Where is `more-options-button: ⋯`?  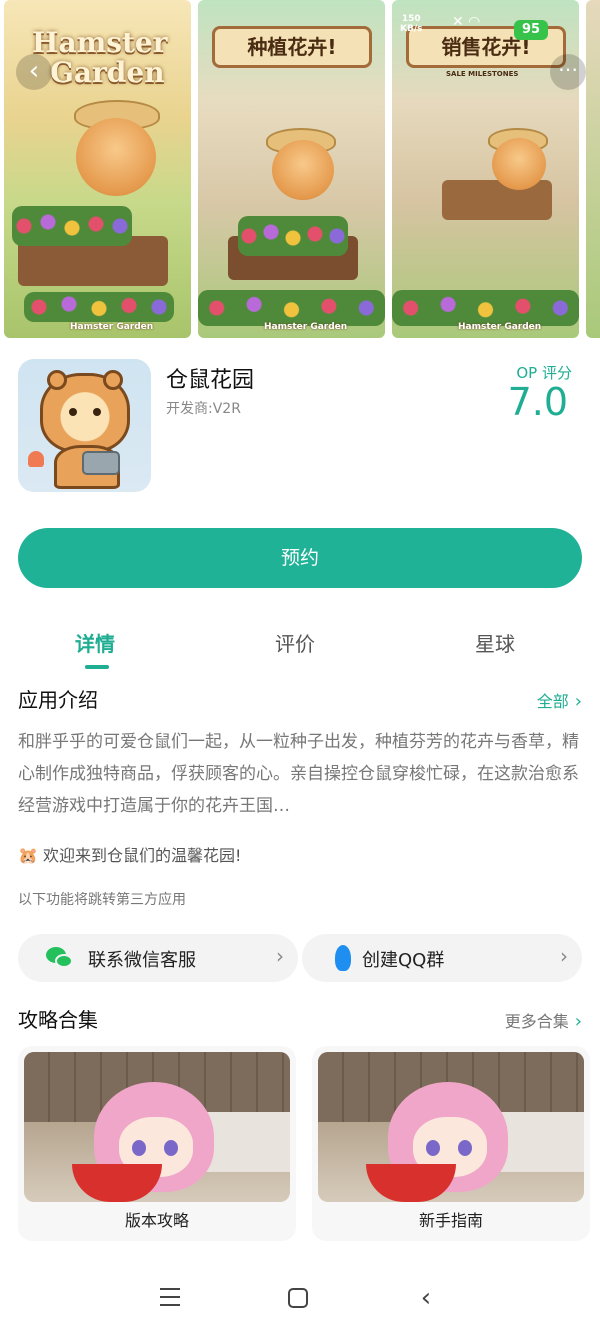
more-options-button: ⋯ is located at coordinates (568, 72).